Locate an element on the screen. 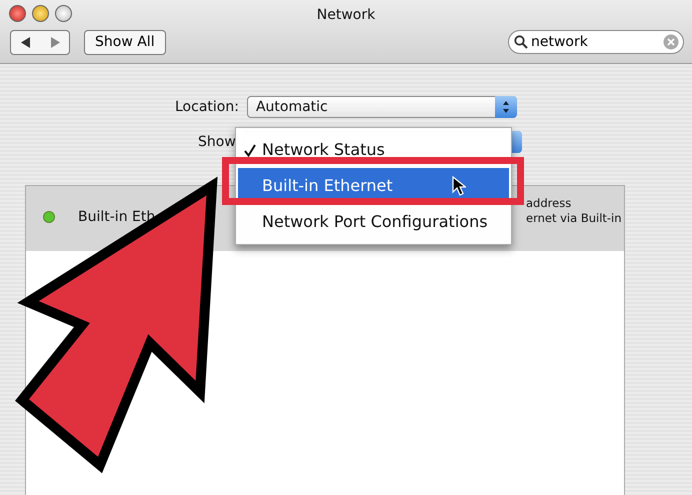 This screenshot has width=692, height=495. menu-item: Network Port Configurations is located at coordinates (373, 222).